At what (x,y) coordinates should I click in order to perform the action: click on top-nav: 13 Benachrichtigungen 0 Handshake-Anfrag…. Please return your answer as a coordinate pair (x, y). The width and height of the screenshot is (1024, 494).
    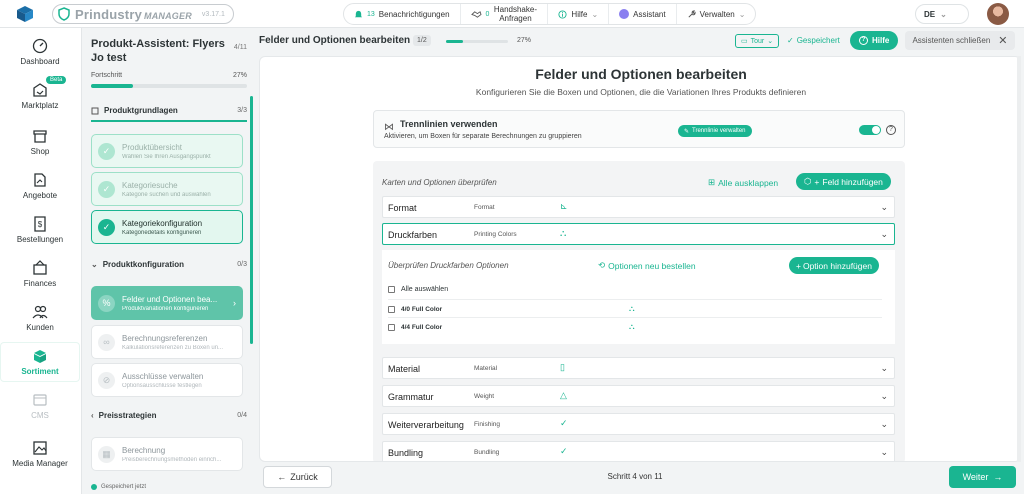
    Looking at the image, I should click on (550, 14).